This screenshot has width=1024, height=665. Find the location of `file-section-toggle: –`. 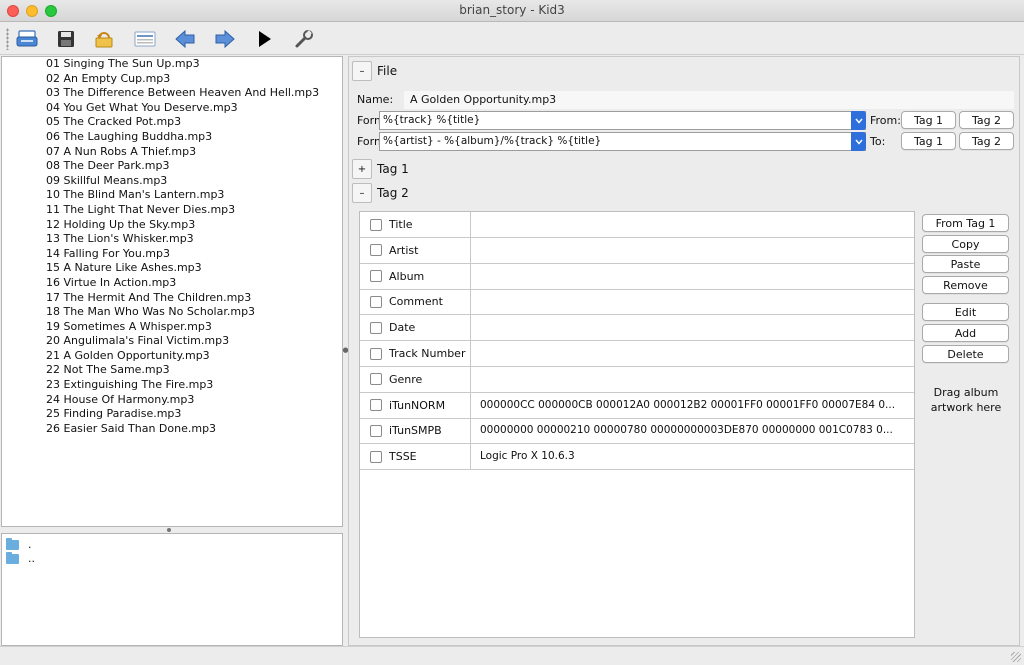

file-section-toggle: – is located at coordinates (362, 71).